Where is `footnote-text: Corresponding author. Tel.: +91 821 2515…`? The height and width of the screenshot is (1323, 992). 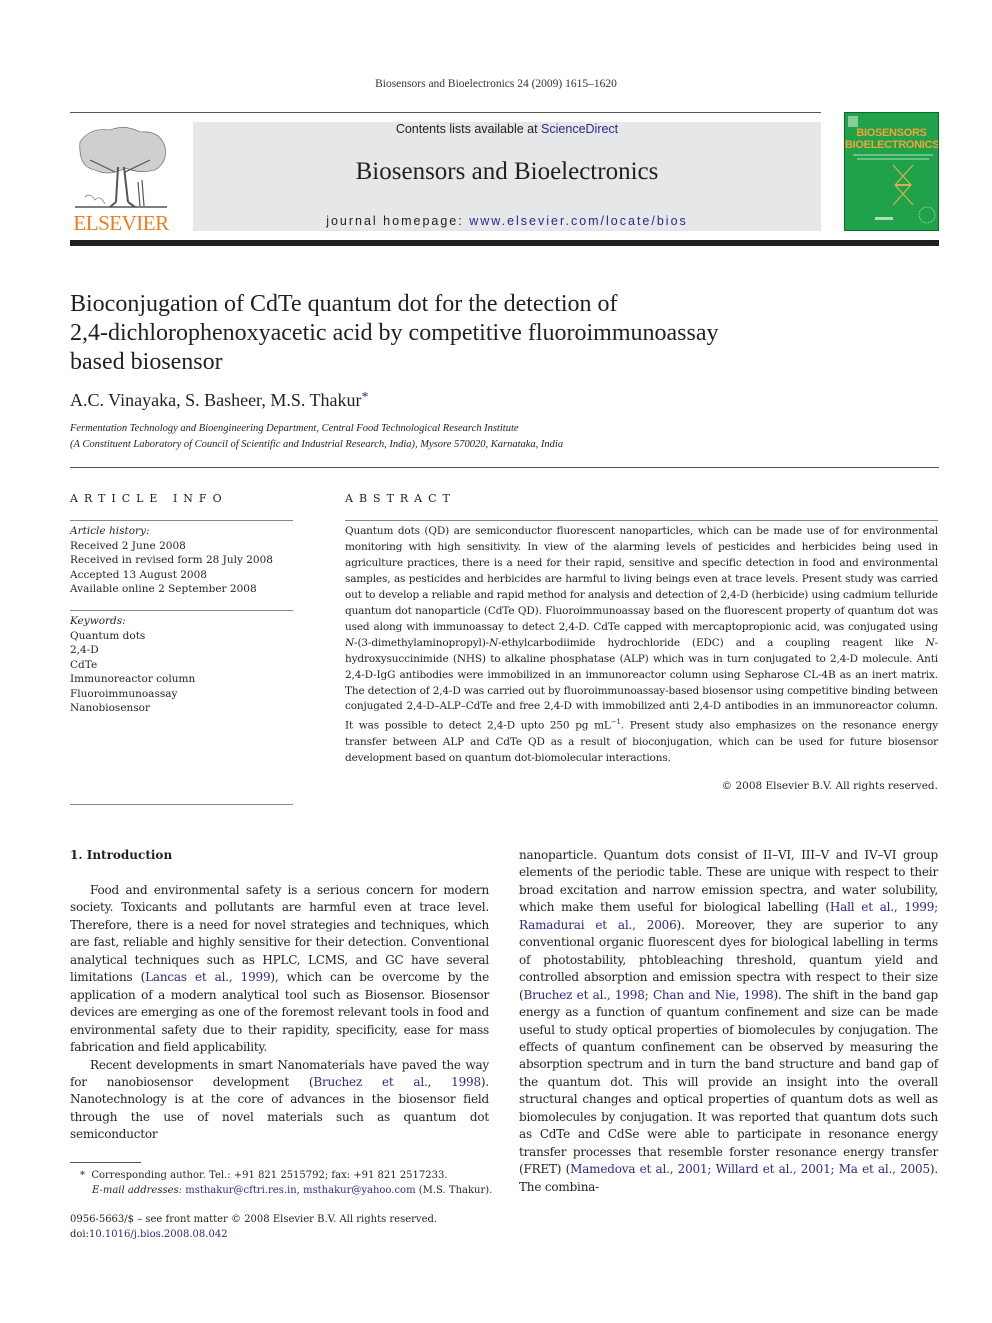
footnote-text: Corresponding author. Tel.: +91 821 2515… is located at coordinates (269, 1175).